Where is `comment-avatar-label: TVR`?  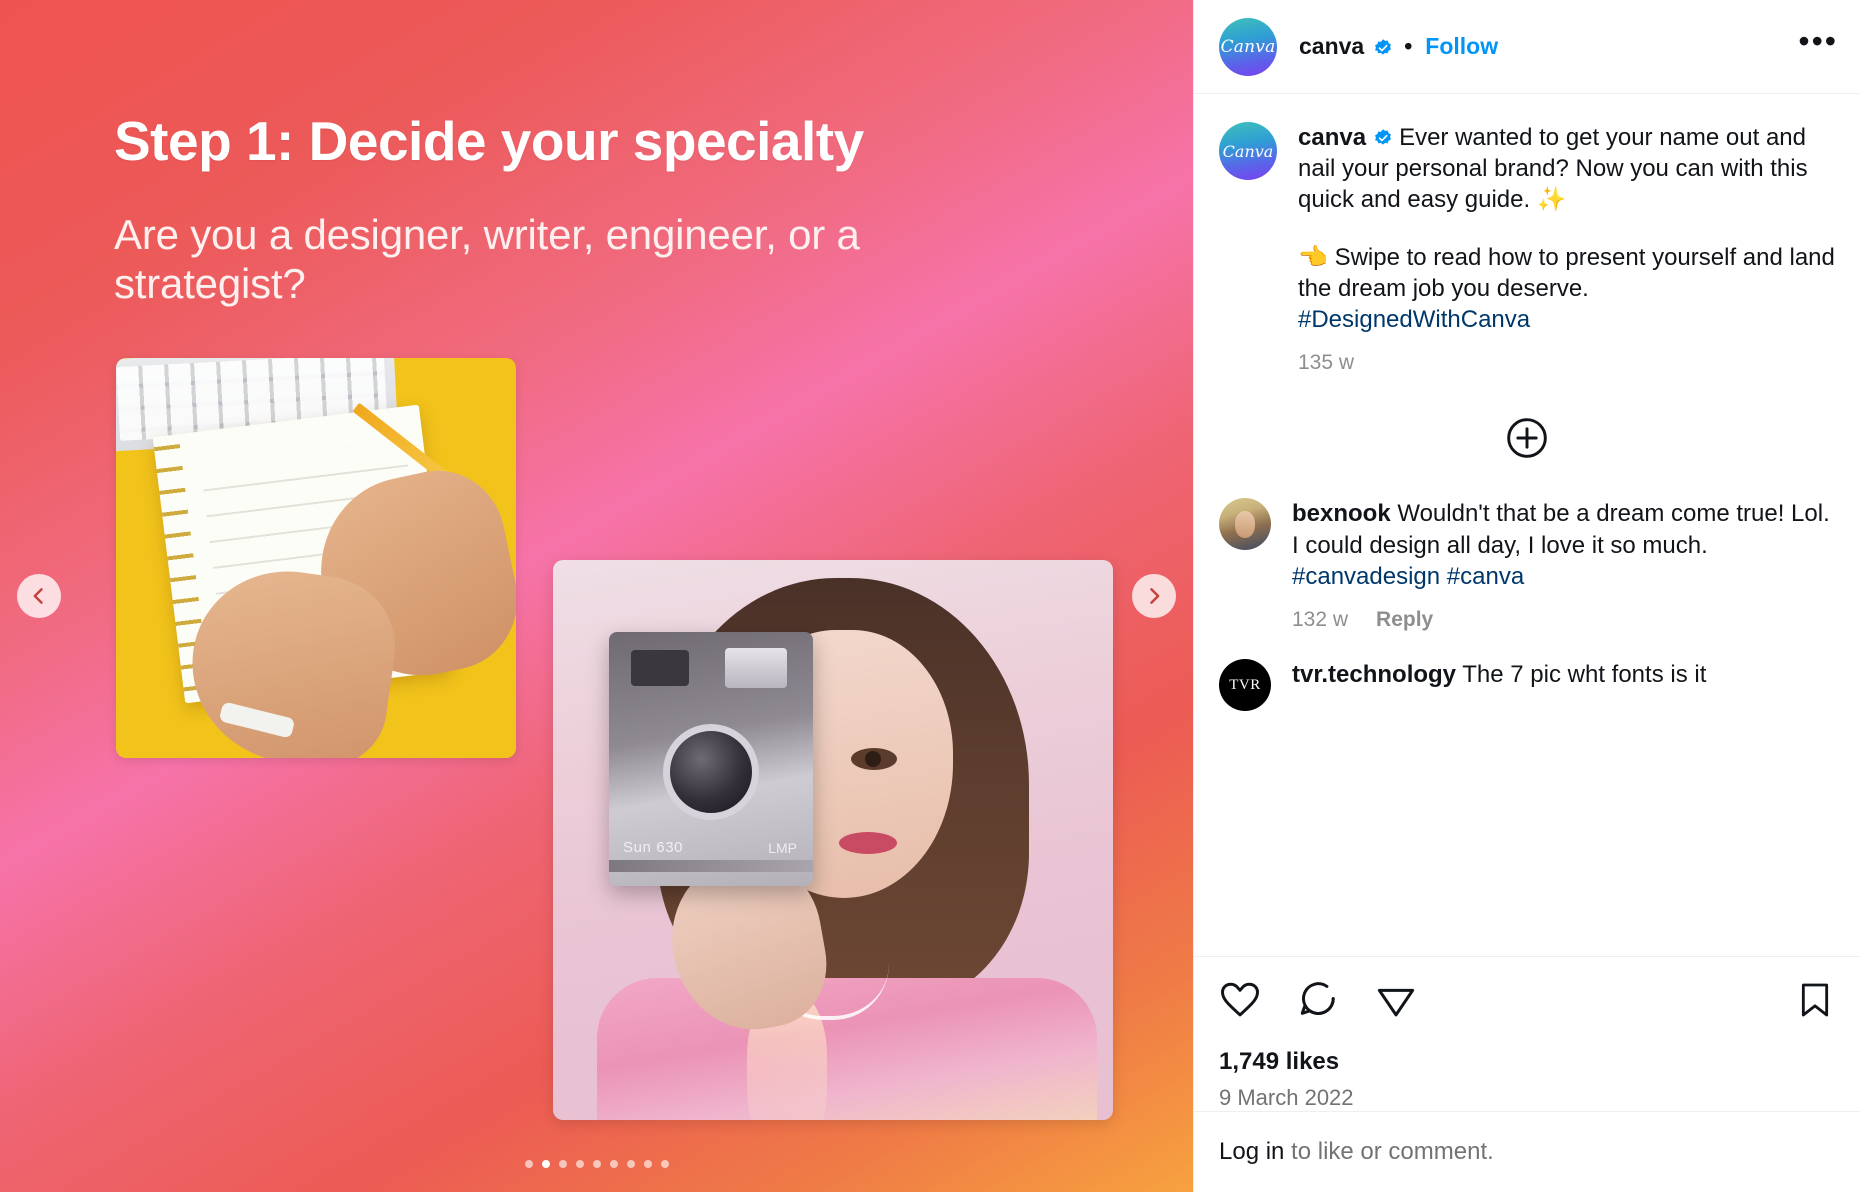
comment-avatar-label: TVR is located at coordinates (1245, 684).